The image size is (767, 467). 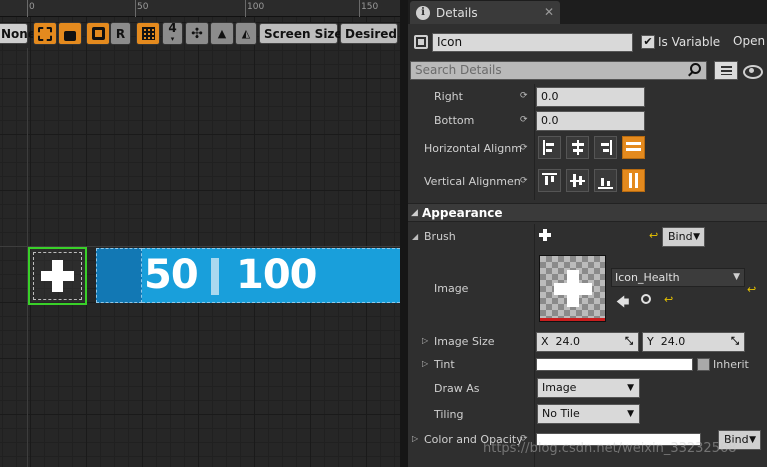 What do you see at coordinates (454, 120) in the screenshot?
I see `bottom-label: Bottom` at bounding box center [454, 120].